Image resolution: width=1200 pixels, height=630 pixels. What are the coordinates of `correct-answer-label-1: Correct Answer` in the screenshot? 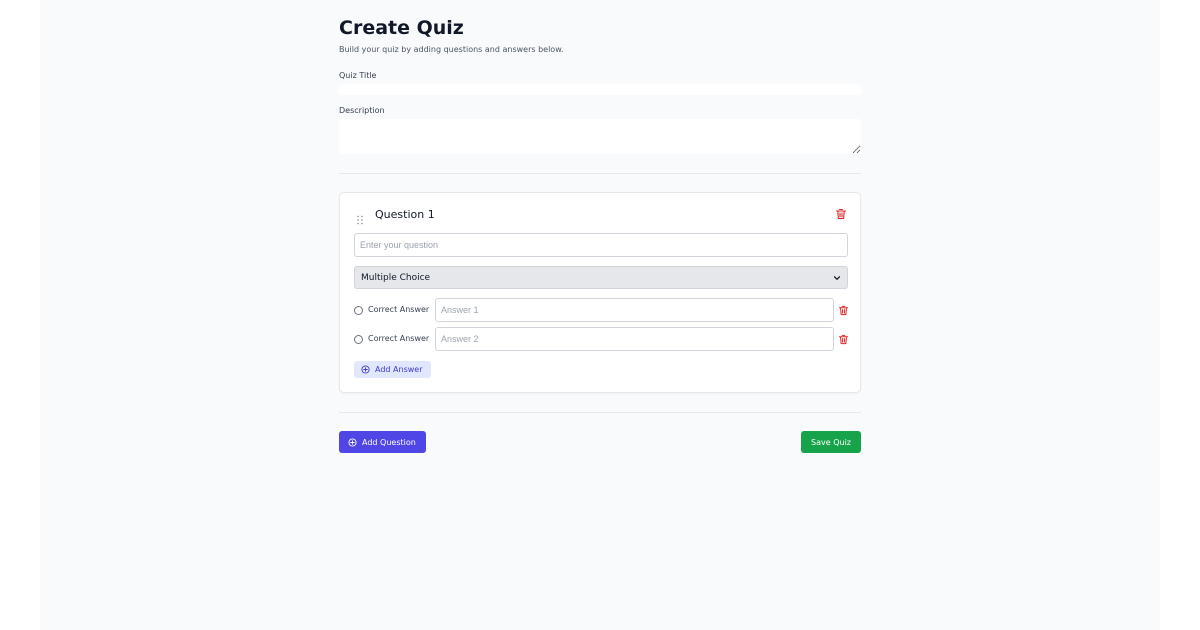 It's located at (399, 309).